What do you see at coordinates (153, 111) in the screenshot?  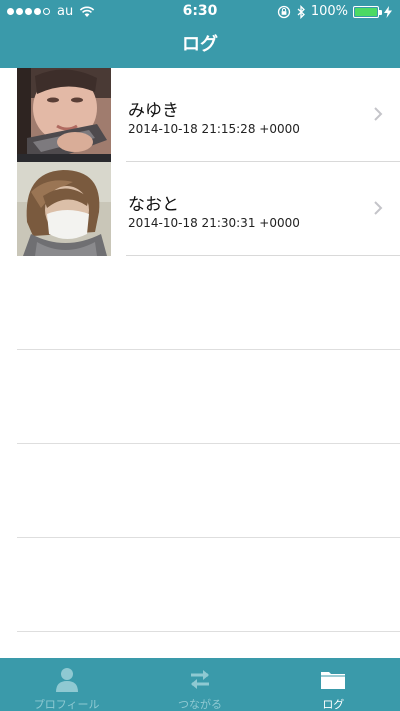 I see `log-name: みゆき` at bounding box center [153, 111].